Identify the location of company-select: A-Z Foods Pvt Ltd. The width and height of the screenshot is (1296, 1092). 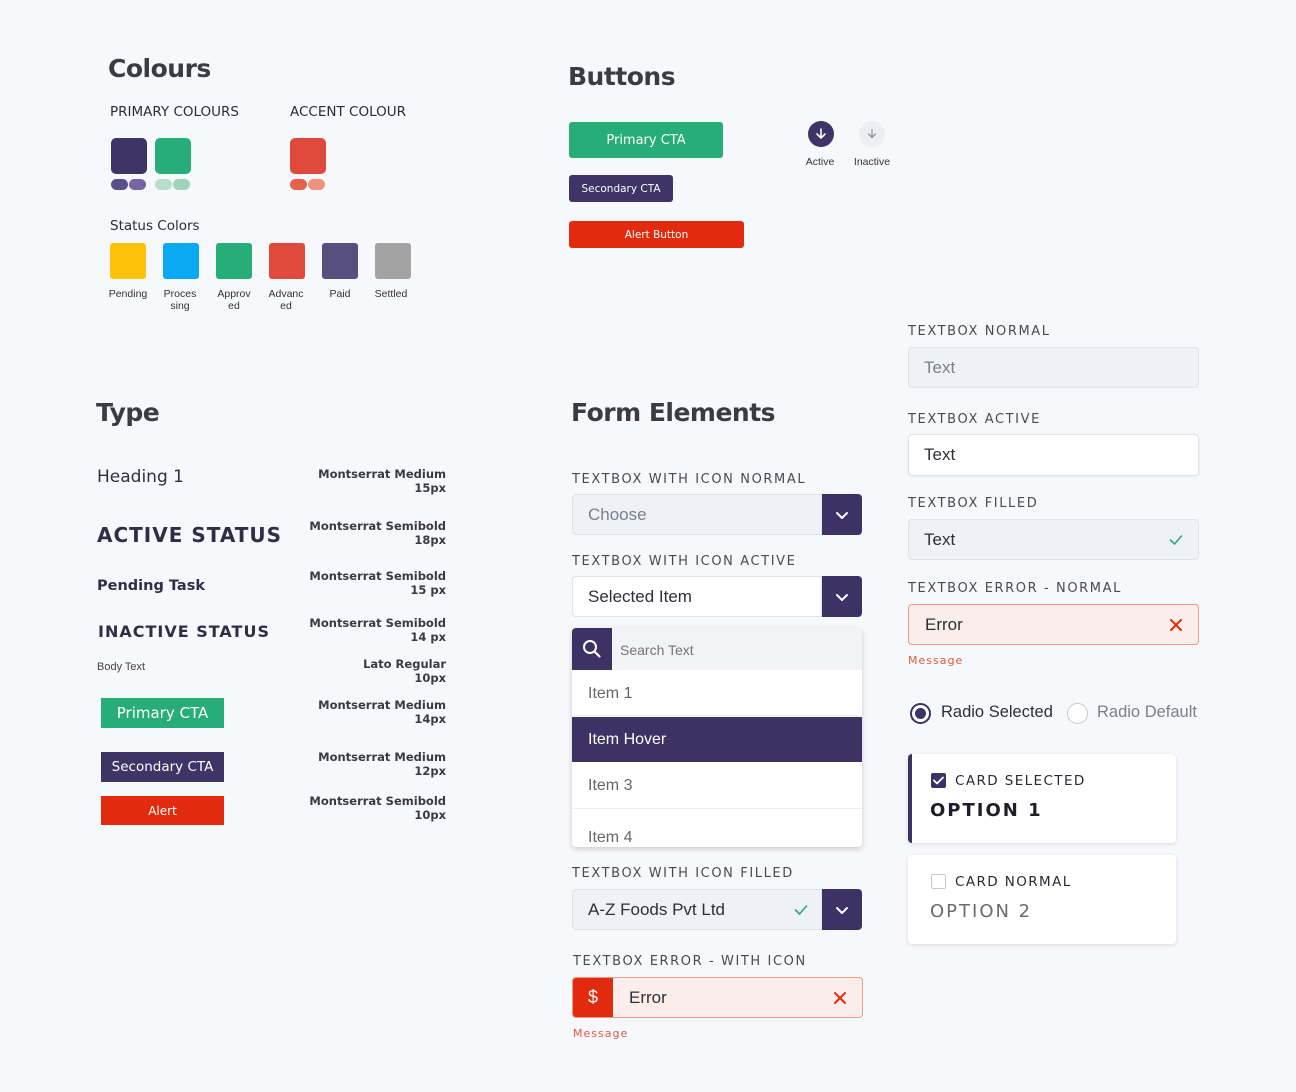
(697, 909).